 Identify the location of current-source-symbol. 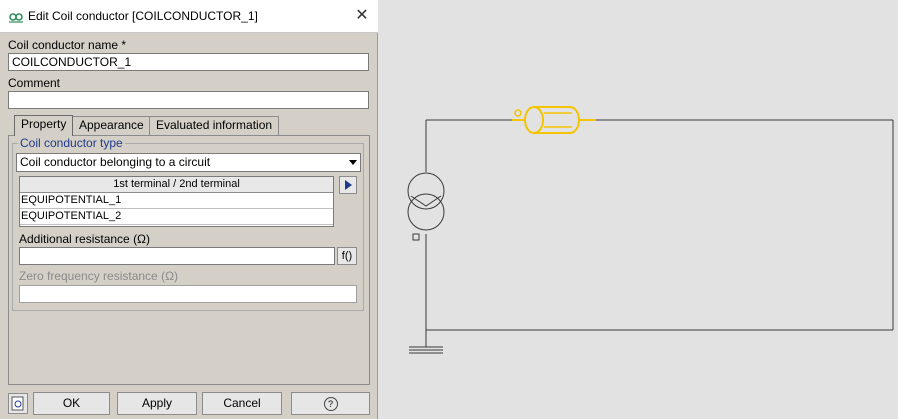
(426, 206).